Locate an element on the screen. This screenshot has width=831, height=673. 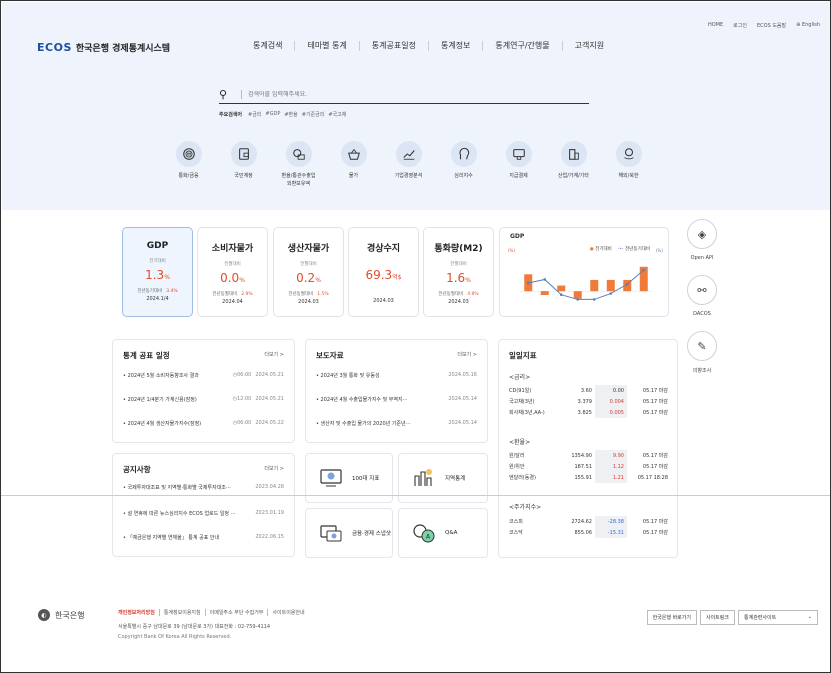
category-label: 산업/가계/기타 is located at coordinates (573, 176).